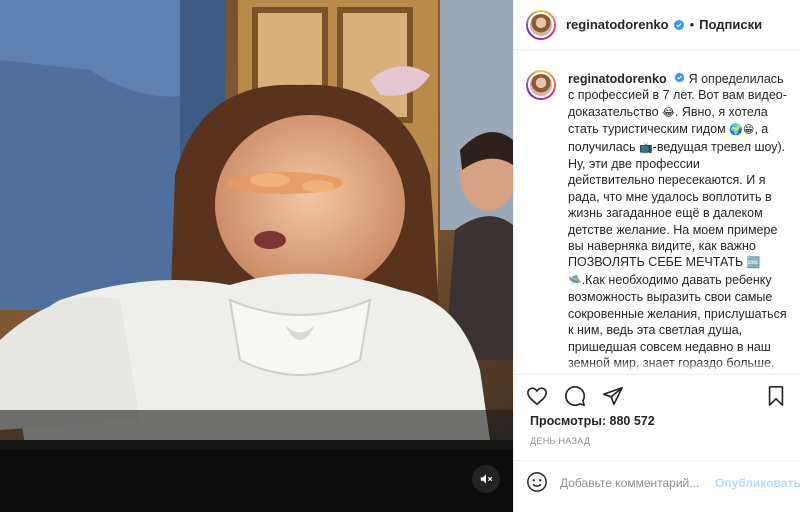 The width and height of the screenshot is (800, 512). Describe the element at coordinates (657, 396) in the screenshot. I see `action-bar` at that location.